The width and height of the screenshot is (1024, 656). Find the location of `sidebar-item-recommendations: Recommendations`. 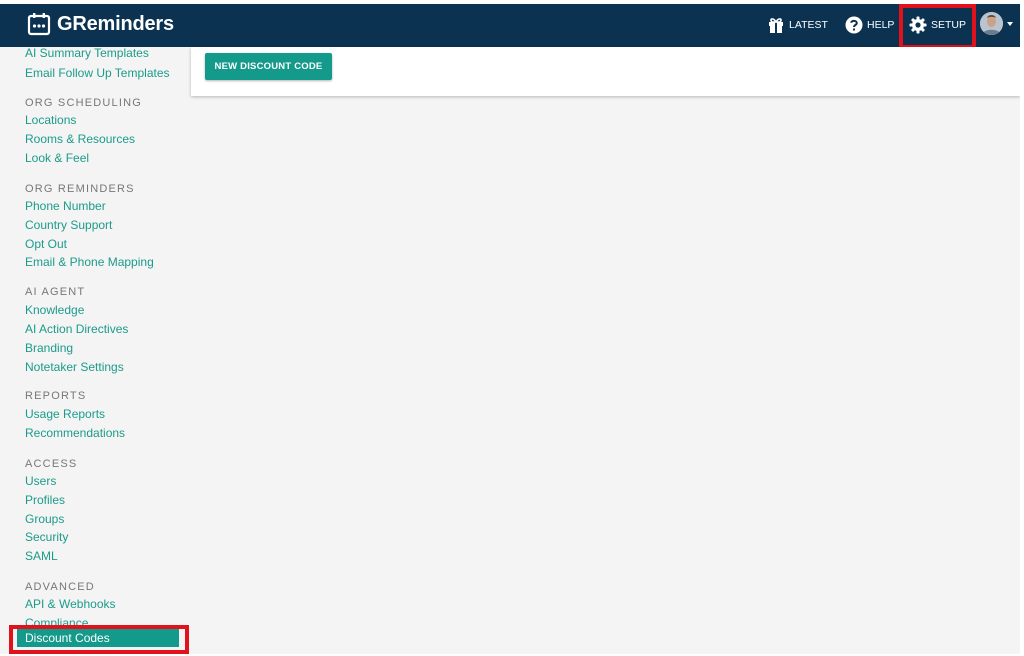

sidebar-item-recommendations: Recommendations is located at coordinates (75, 433).